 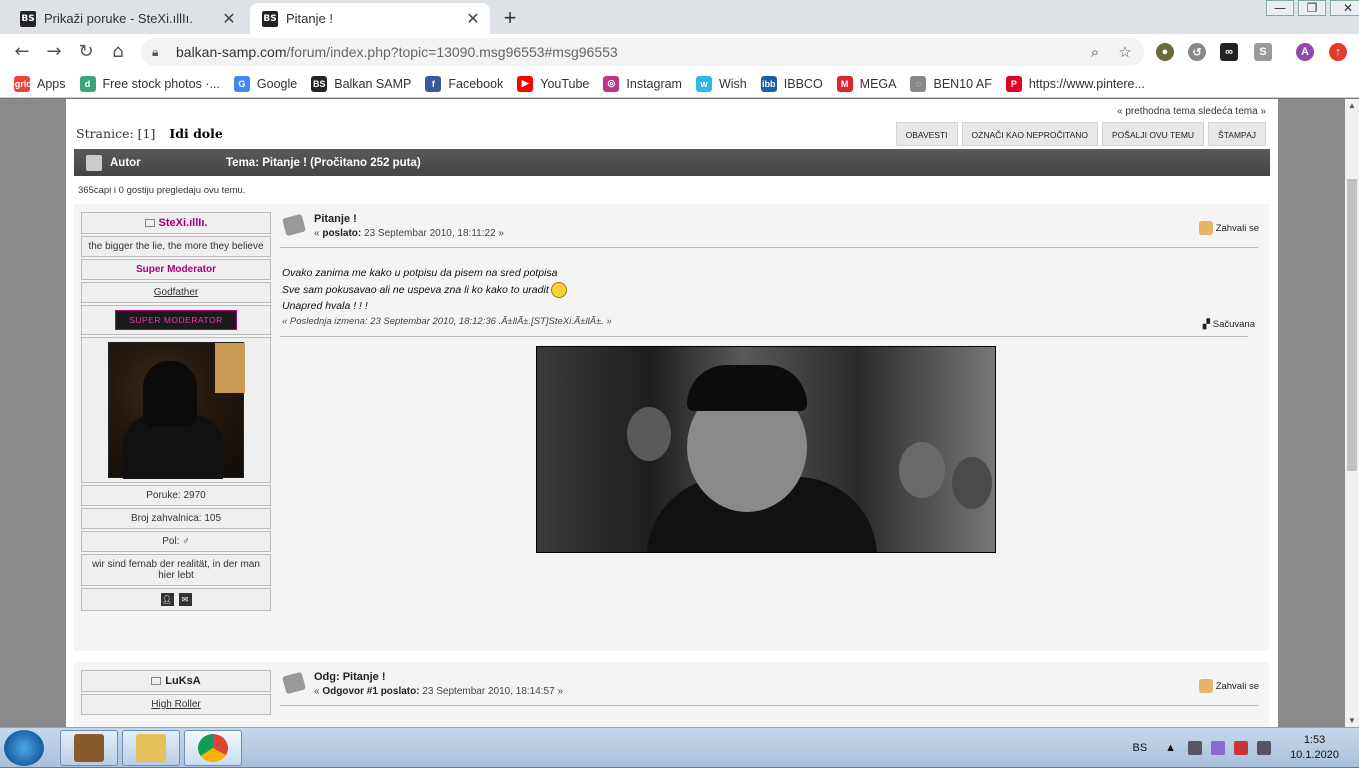 I want to click on notify-button: OBAVESTI, so click(x=926, y=134).